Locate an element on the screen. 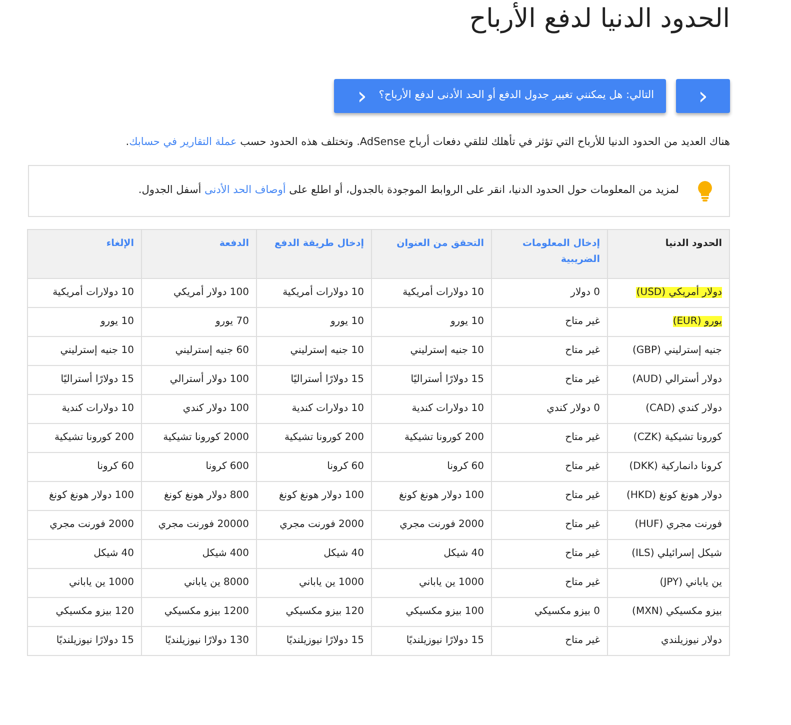 This screenshot has height=725, width=791. table-cell: 0 دولار is located at coordinates (585, 292).